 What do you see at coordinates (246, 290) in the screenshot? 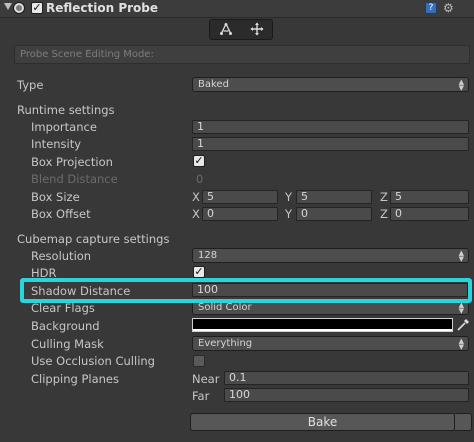
I see `highlight-box` at bounding box center [246, 290].